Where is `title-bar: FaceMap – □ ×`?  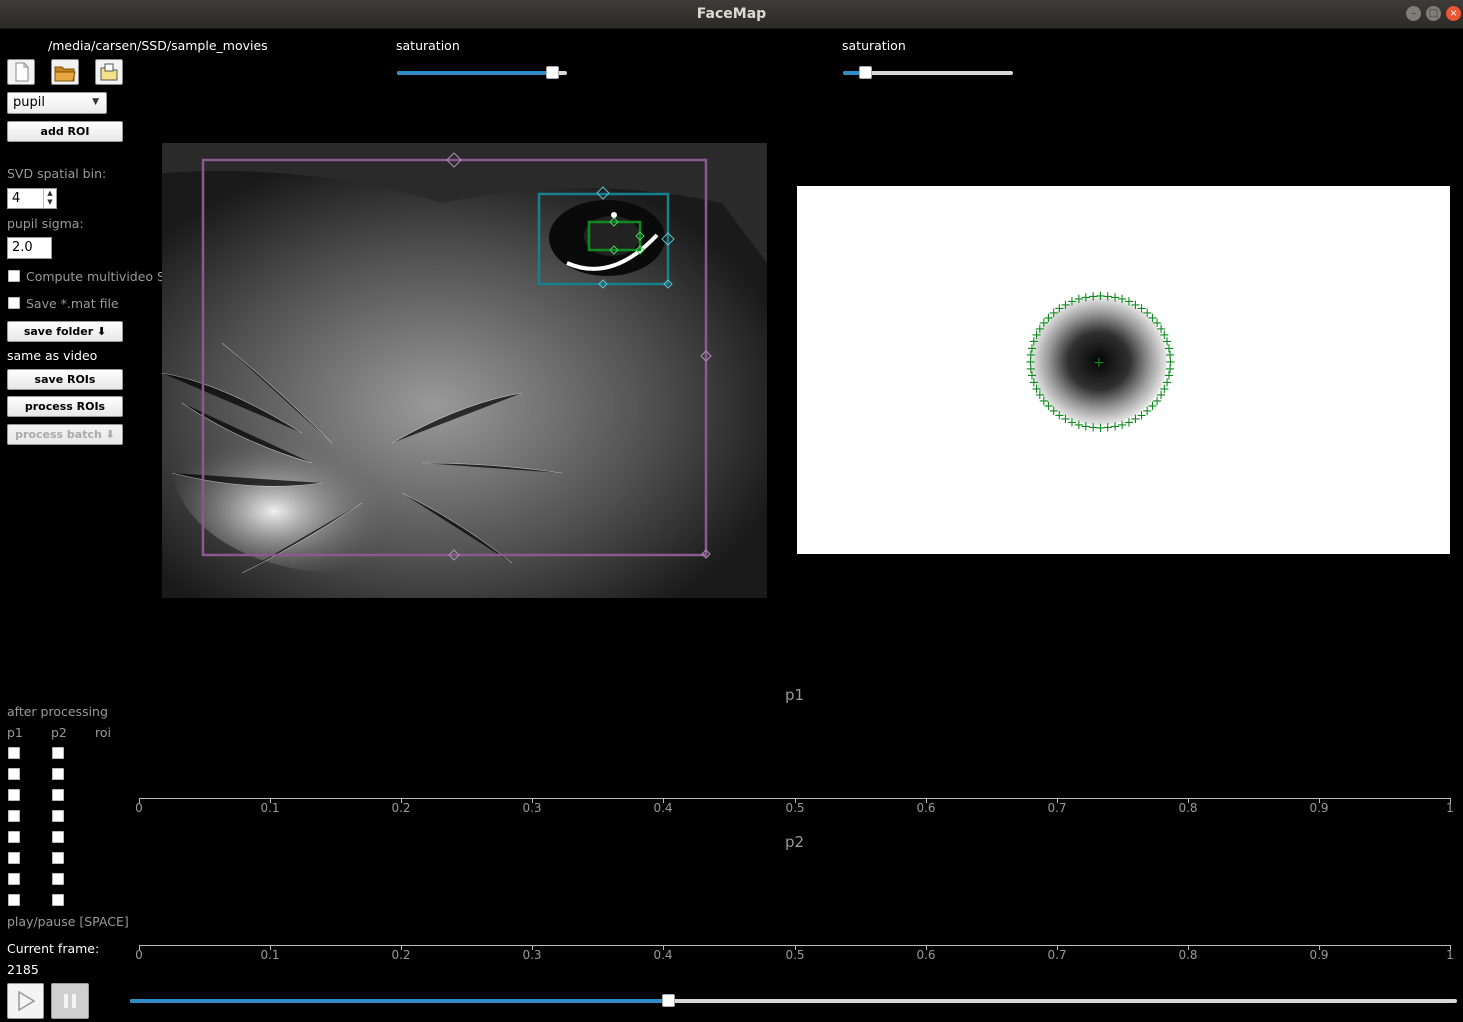 title-bar: FaceMap – □ × is located at coordinates (731, 14).